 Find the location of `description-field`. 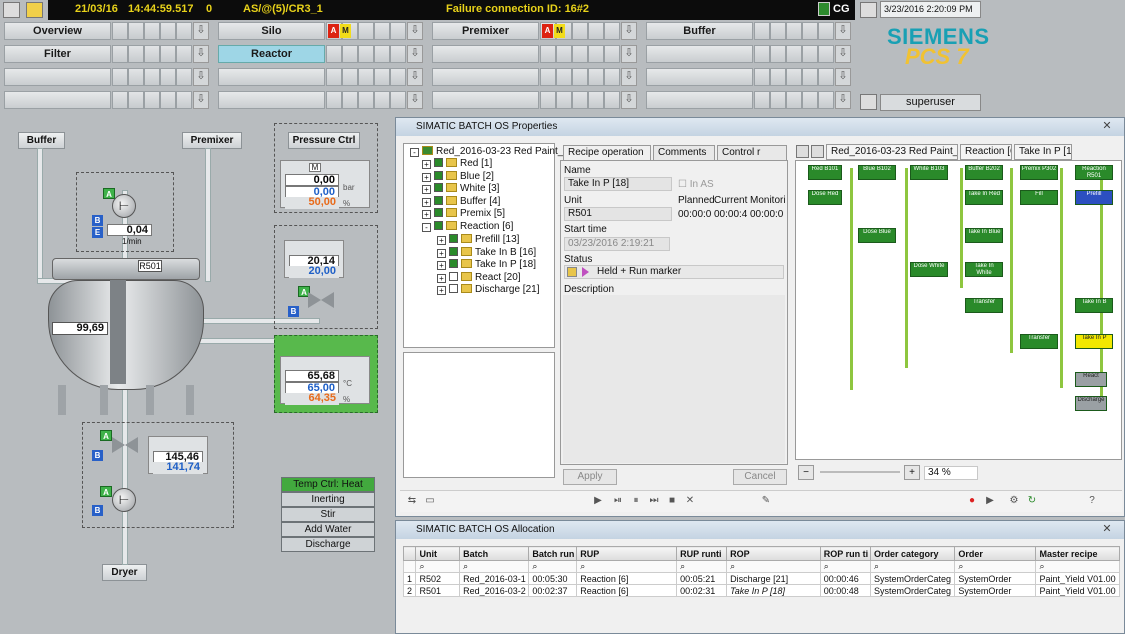

description-field is located at coordinates (674, 379).